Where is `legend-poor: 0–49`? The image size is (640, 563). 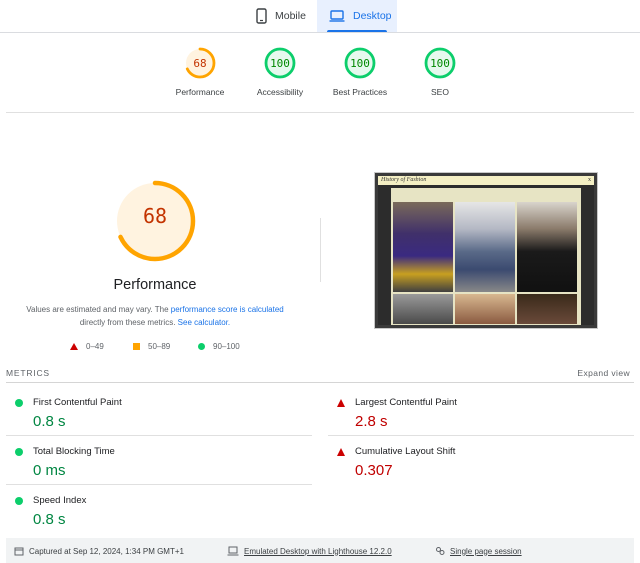
legend-poor: 0–49 is located at coordinates (87, 346).